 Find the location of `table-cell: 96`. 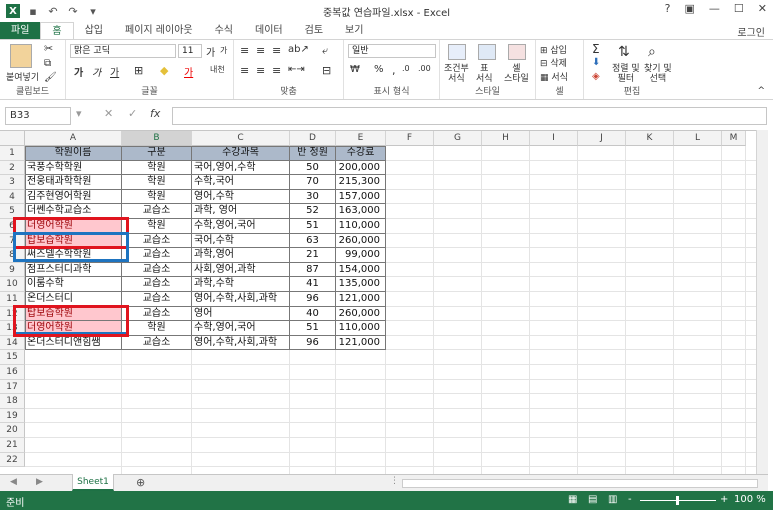

table-cell: 96 is located at coordinates (312, 299).